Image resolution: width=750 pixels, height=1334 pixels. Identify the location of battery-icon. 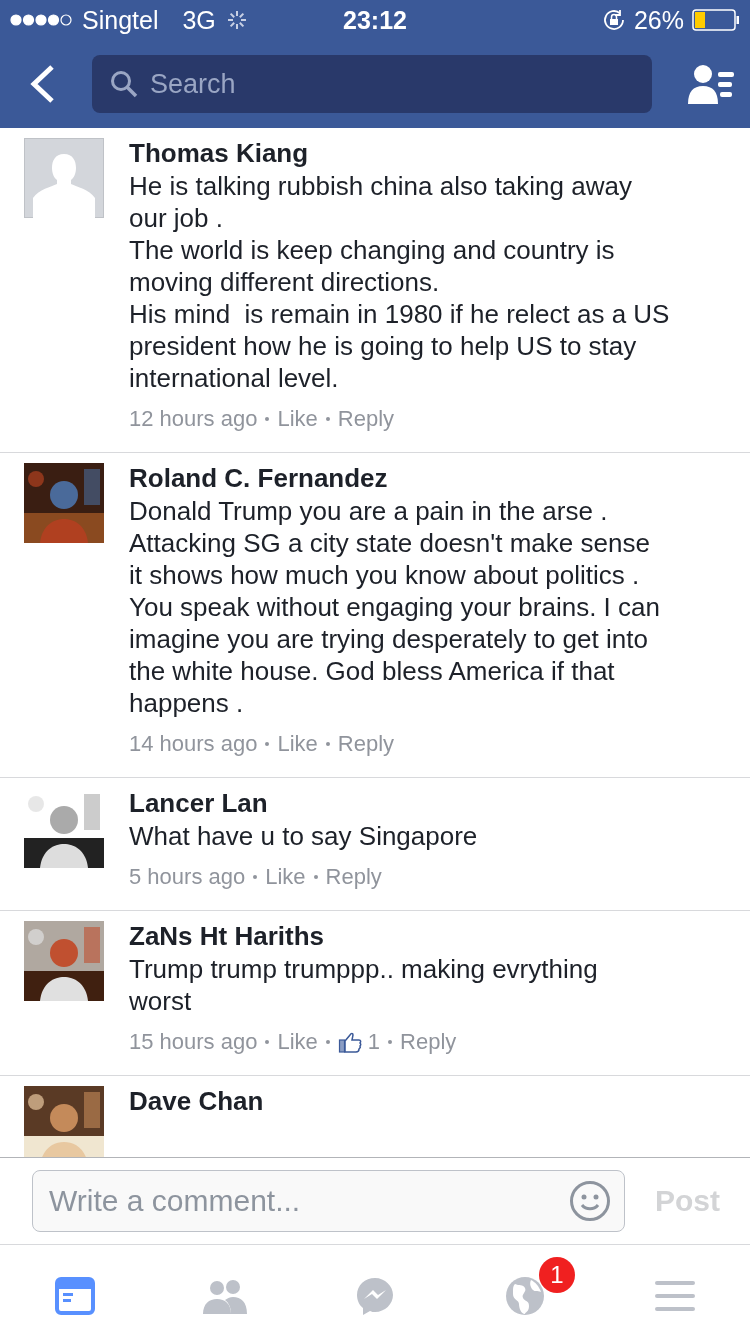
(716, 20).